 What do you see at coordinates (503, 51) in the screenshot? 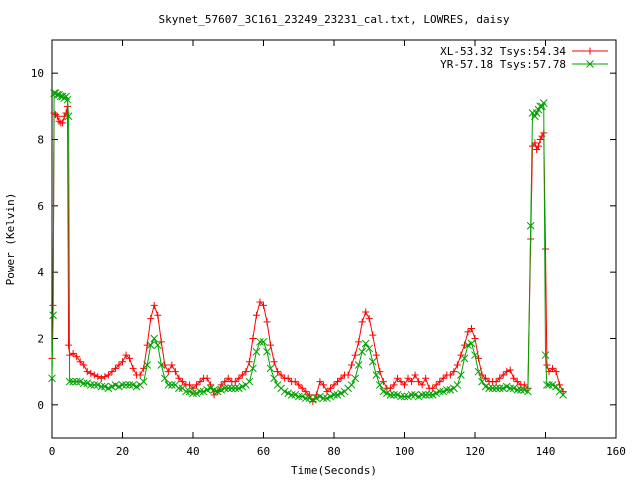
I see `legend-label: XL-53.32 Tsys:54.34` at bounding box center [503, 51].